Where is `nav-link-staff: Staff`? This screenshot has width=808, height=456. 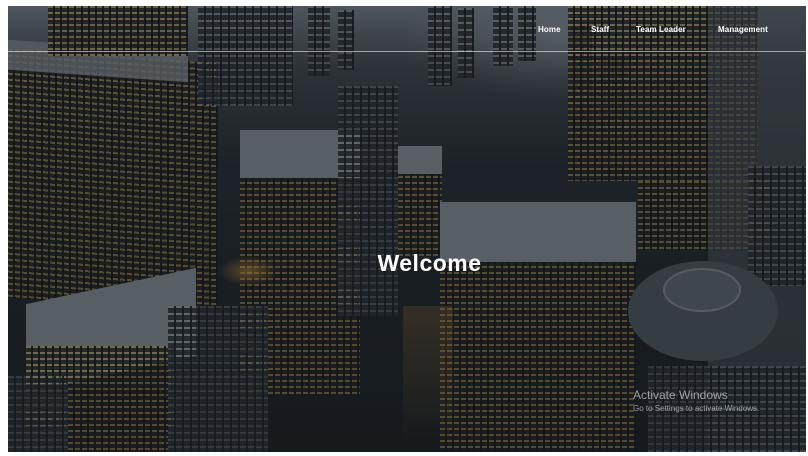
nav-link-staff: Staff is located at coordinates (600, 29).